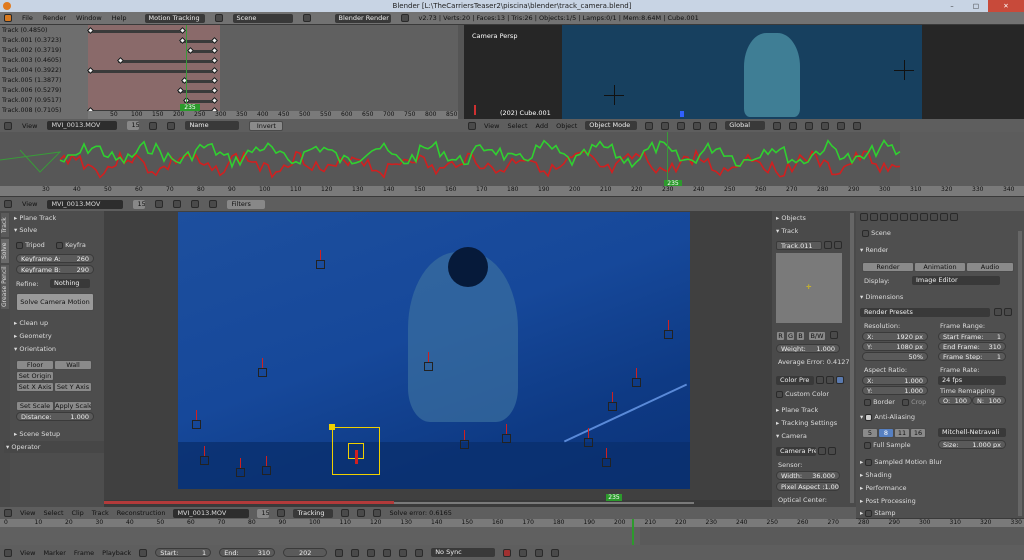 The height and width of the screenshot is (560, 1024). What do you see at coordinates (817, 336) in the screenshot?
I see `bw-button: B/W` at bounding box center [817, 336].